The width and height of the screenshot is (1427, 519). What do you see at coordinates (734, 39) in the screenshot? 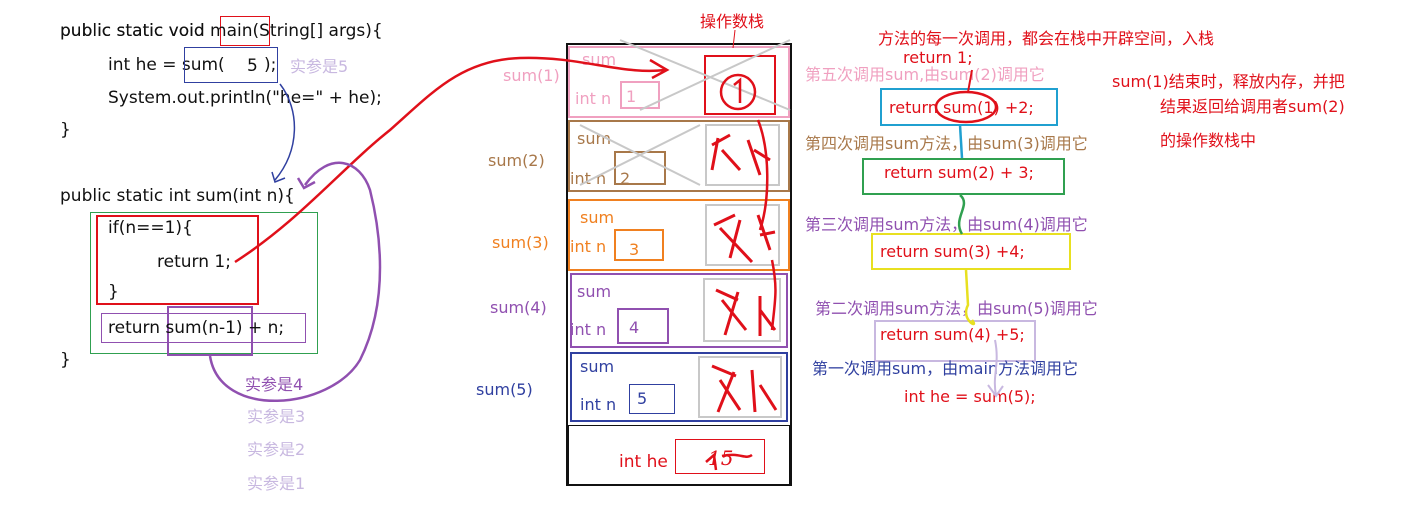
I see `stack-title-pointer` at bounding box center [734, 39].